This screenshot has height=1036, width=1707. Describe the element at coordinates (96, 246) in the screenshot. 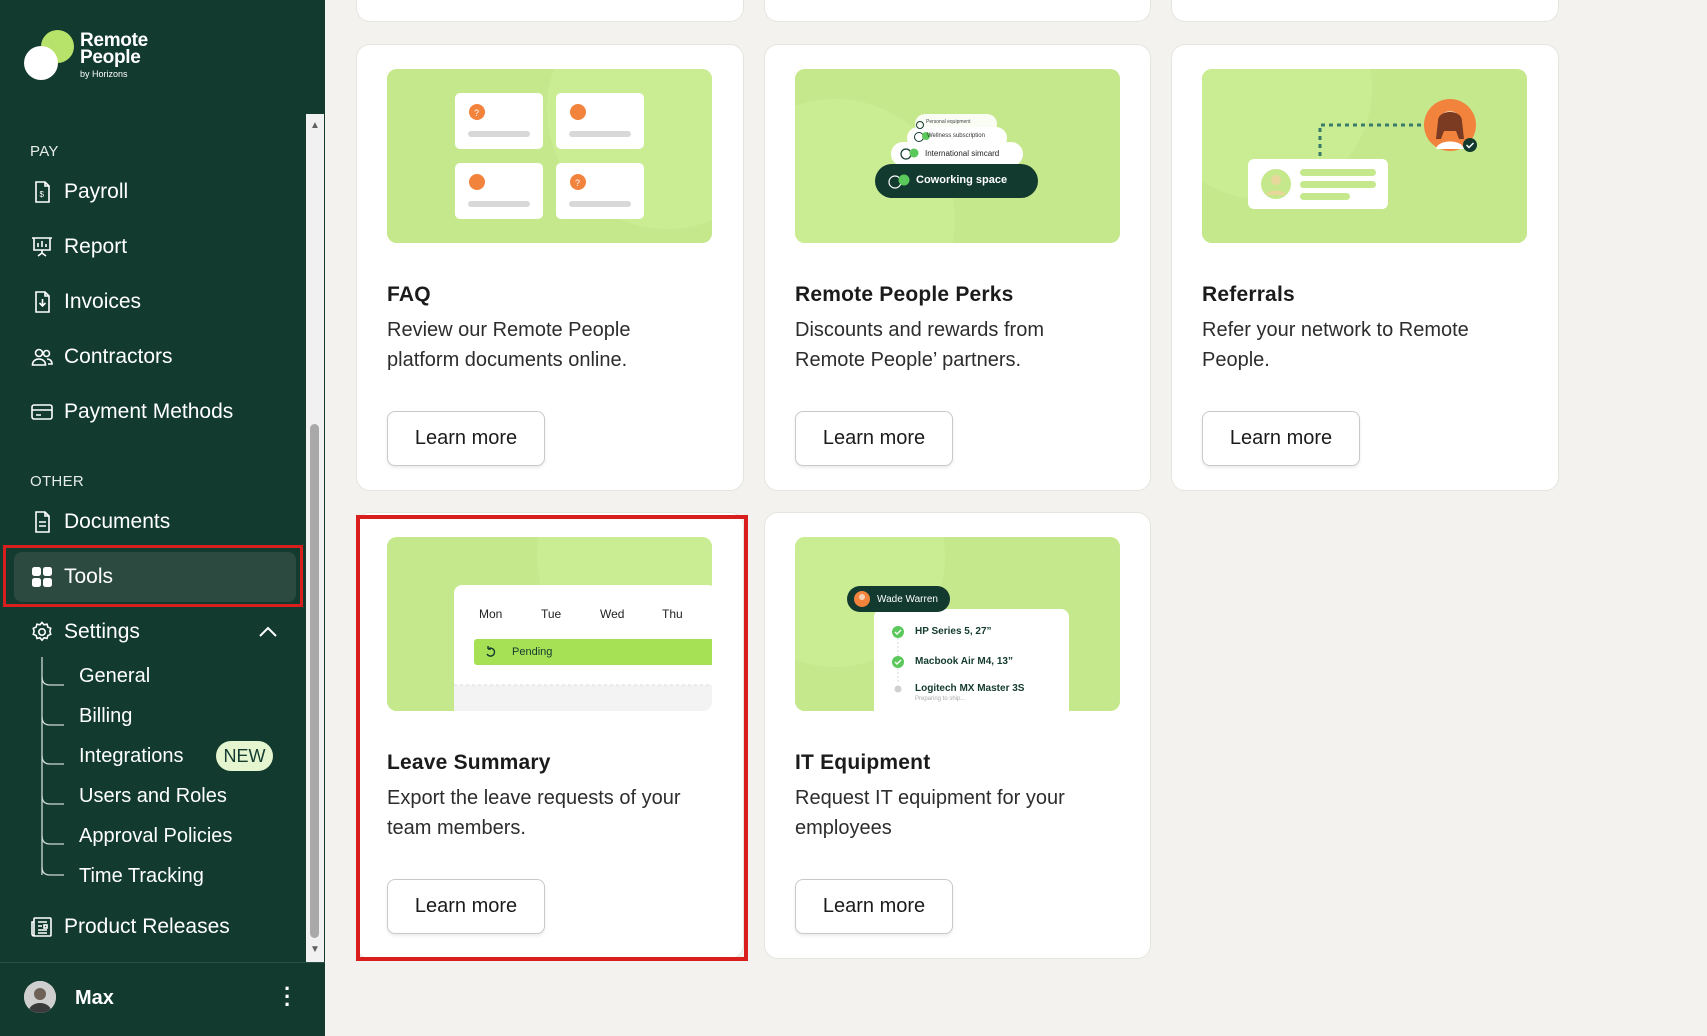

I see `sidebar-item-label: Report` at that location.